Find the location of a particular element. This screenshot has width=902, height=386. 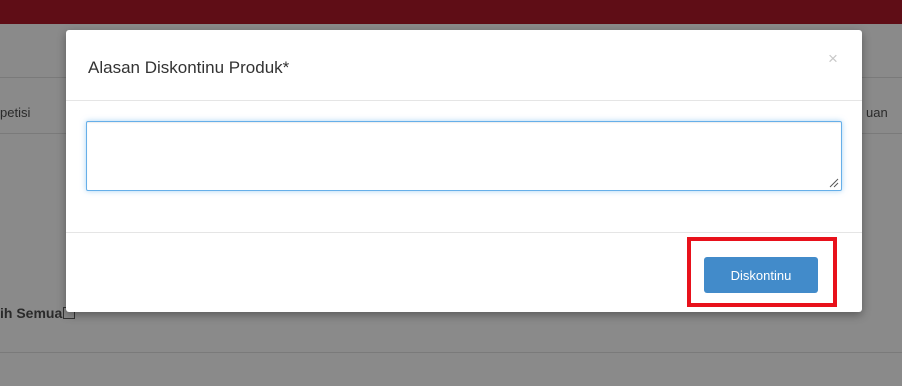

resize-grip-icon is located at coordinates (834, 183).